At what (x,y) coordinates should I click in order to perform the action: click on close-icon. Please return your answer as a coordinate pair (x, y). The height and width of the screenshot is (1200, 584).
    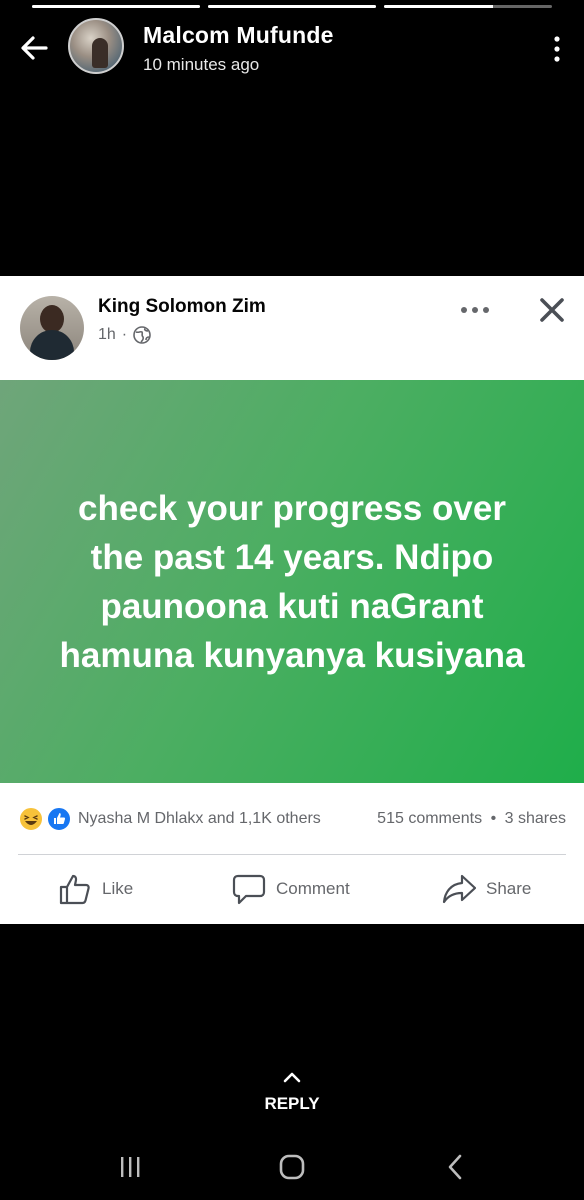
    Looking at the image, I should click on (552, 310).